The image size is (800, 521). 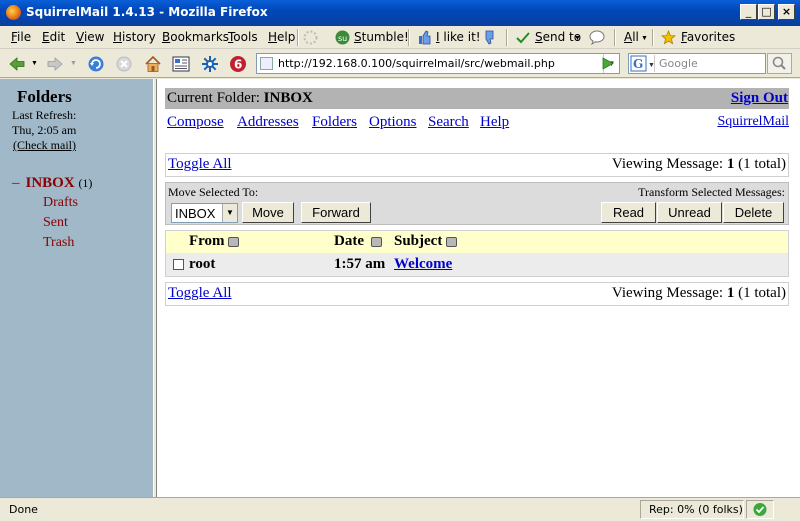 I want to click on sign-out-link: Sign Out, so click(x=759, y=98).